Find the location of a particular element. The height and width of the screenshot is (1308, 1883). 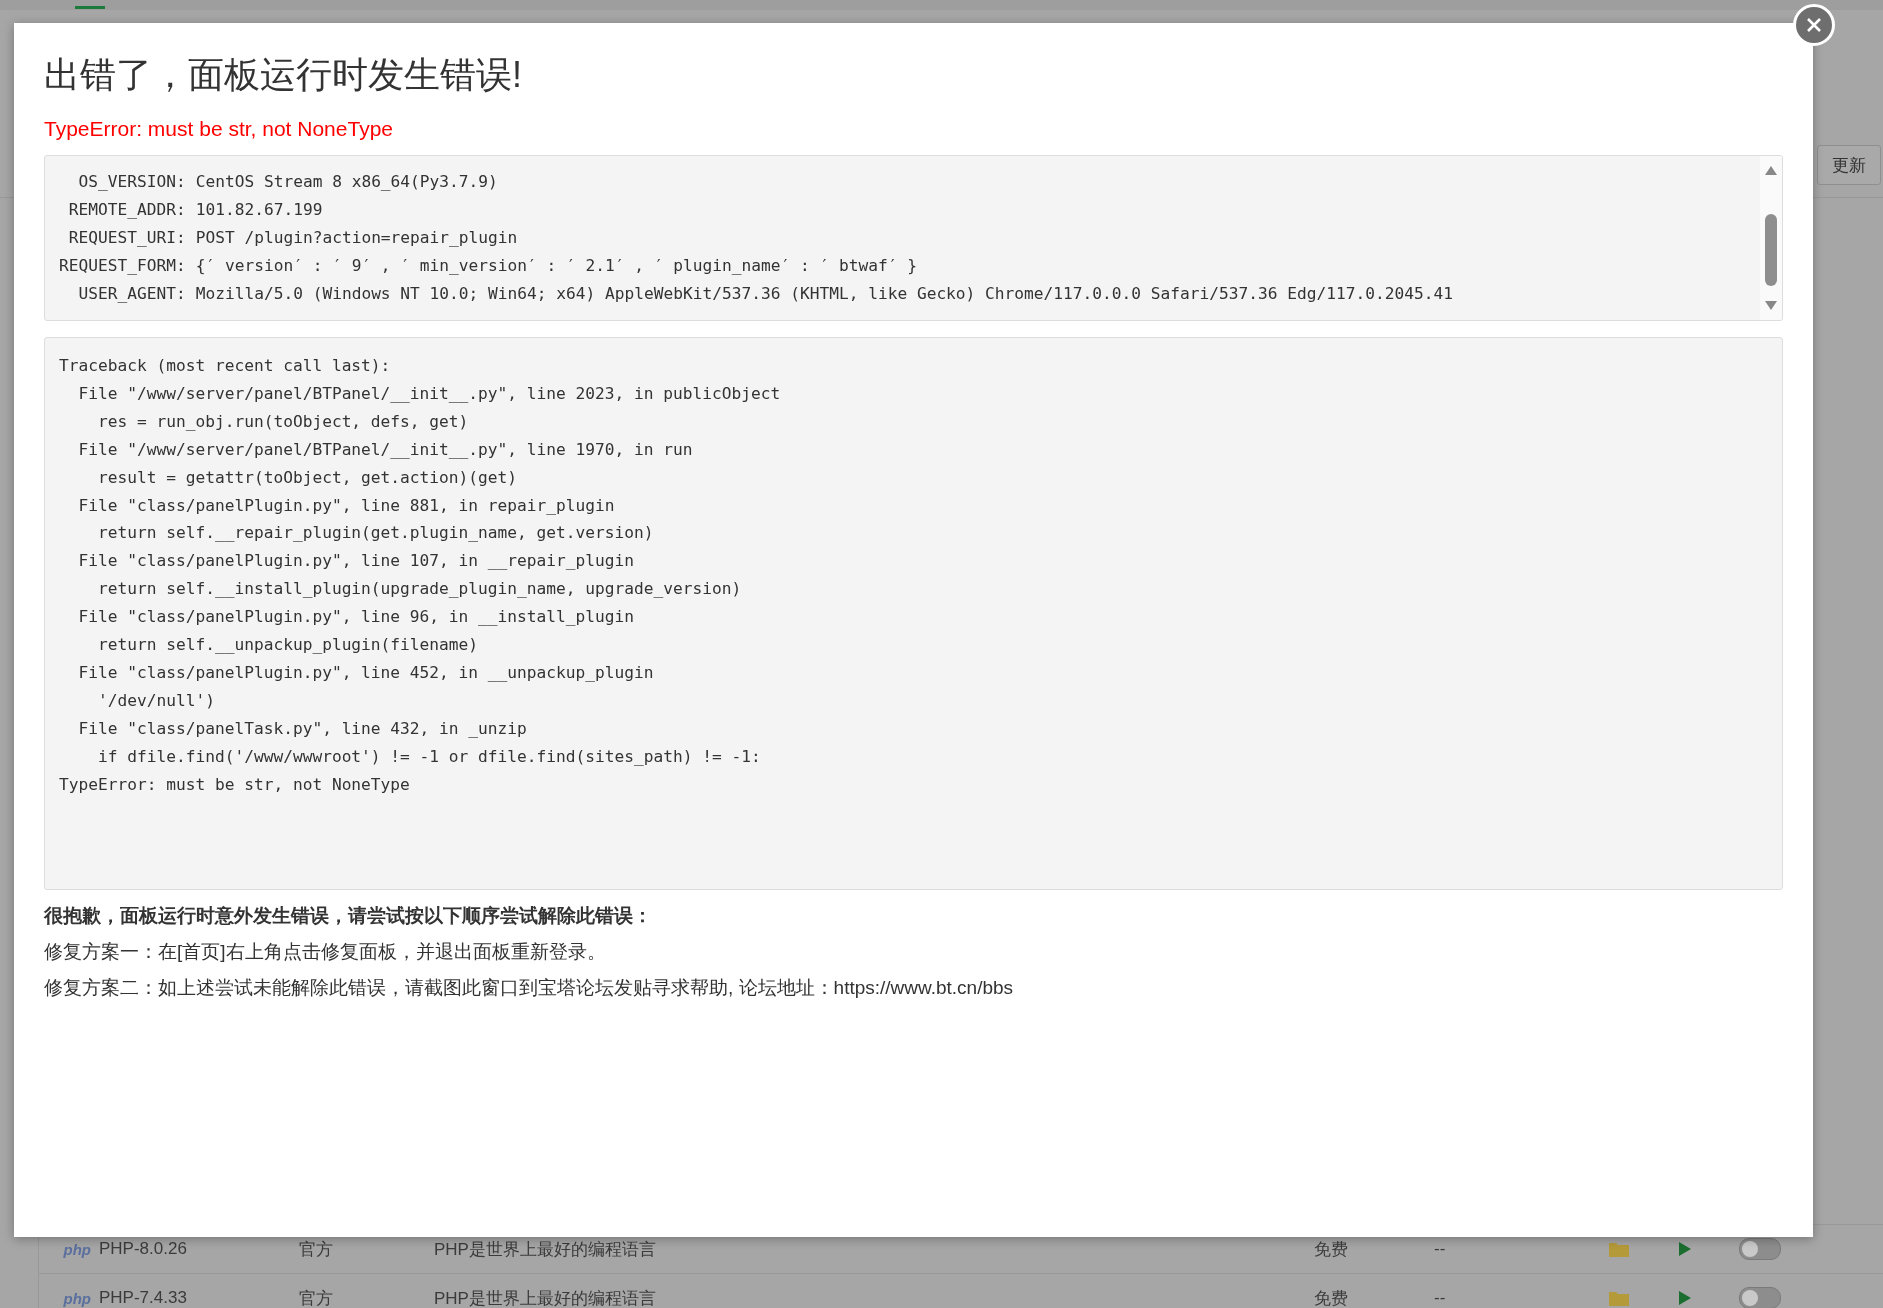

scroll-down-icon is located at coordinates (1771, 305).